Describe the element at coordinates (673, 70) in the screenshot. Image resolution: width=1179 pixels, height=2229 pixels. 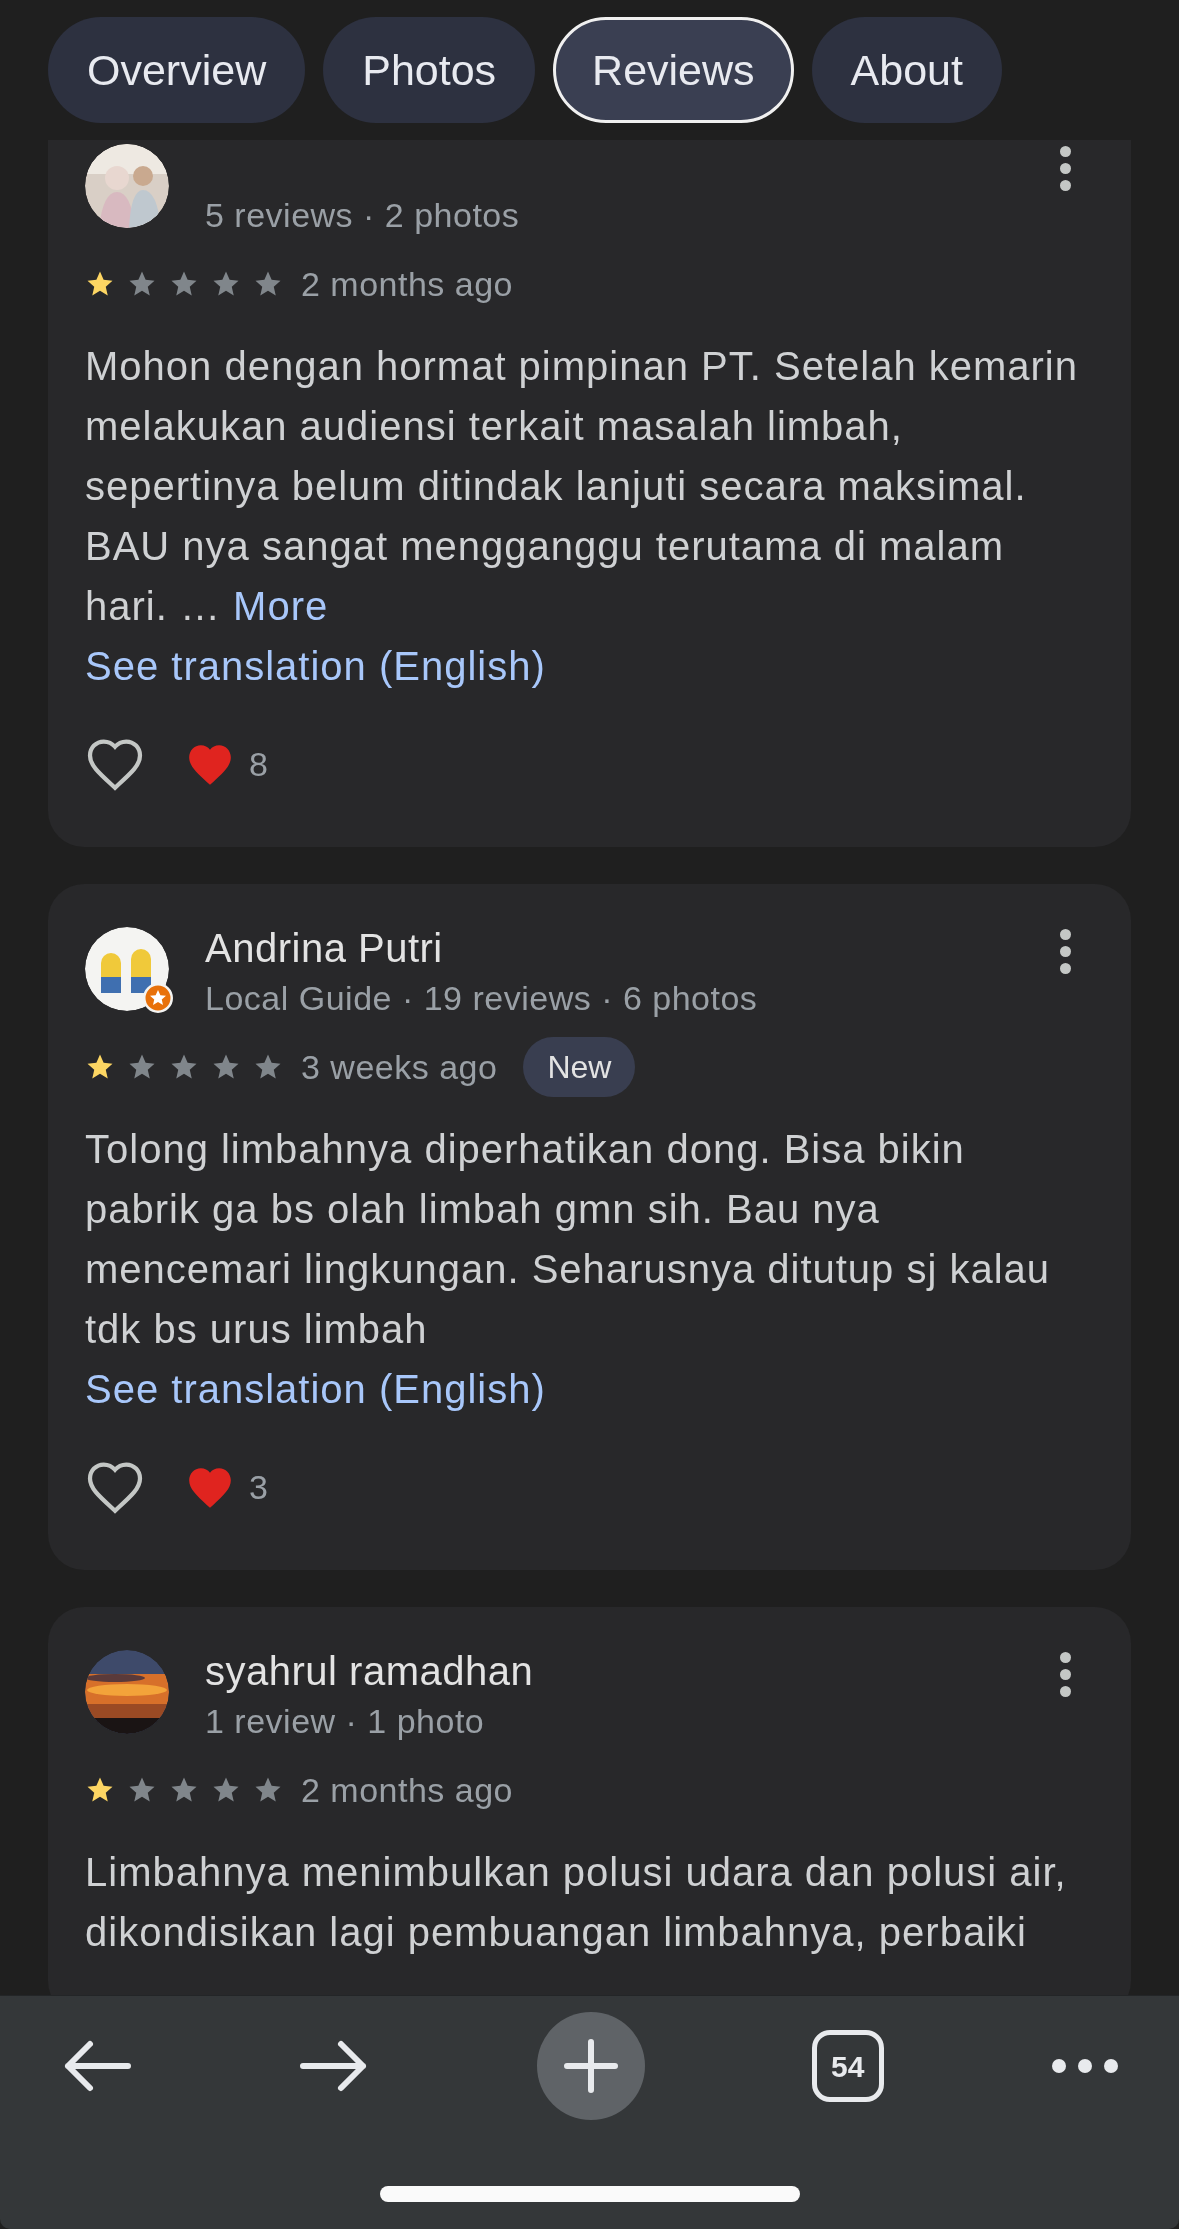
I see `tab: Reviews` at that location.